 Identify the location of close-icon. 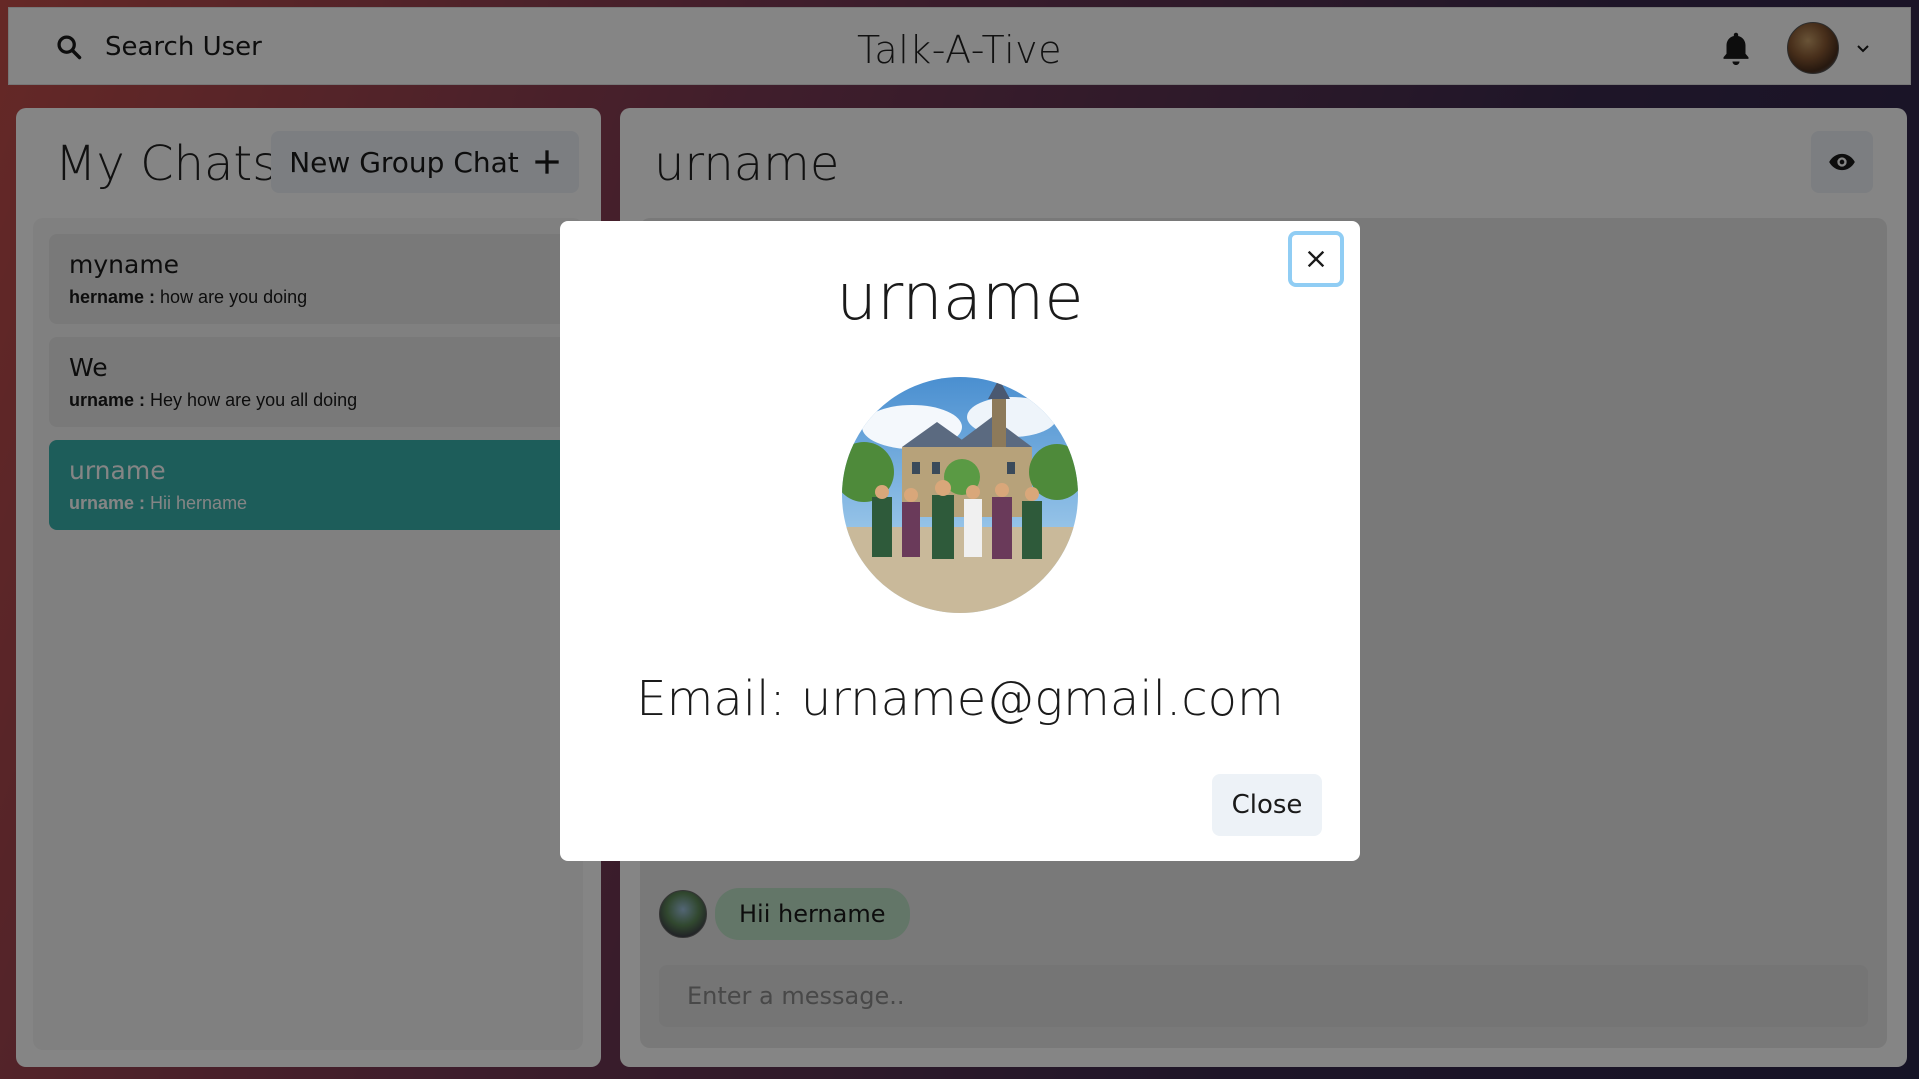
(1316, 259).